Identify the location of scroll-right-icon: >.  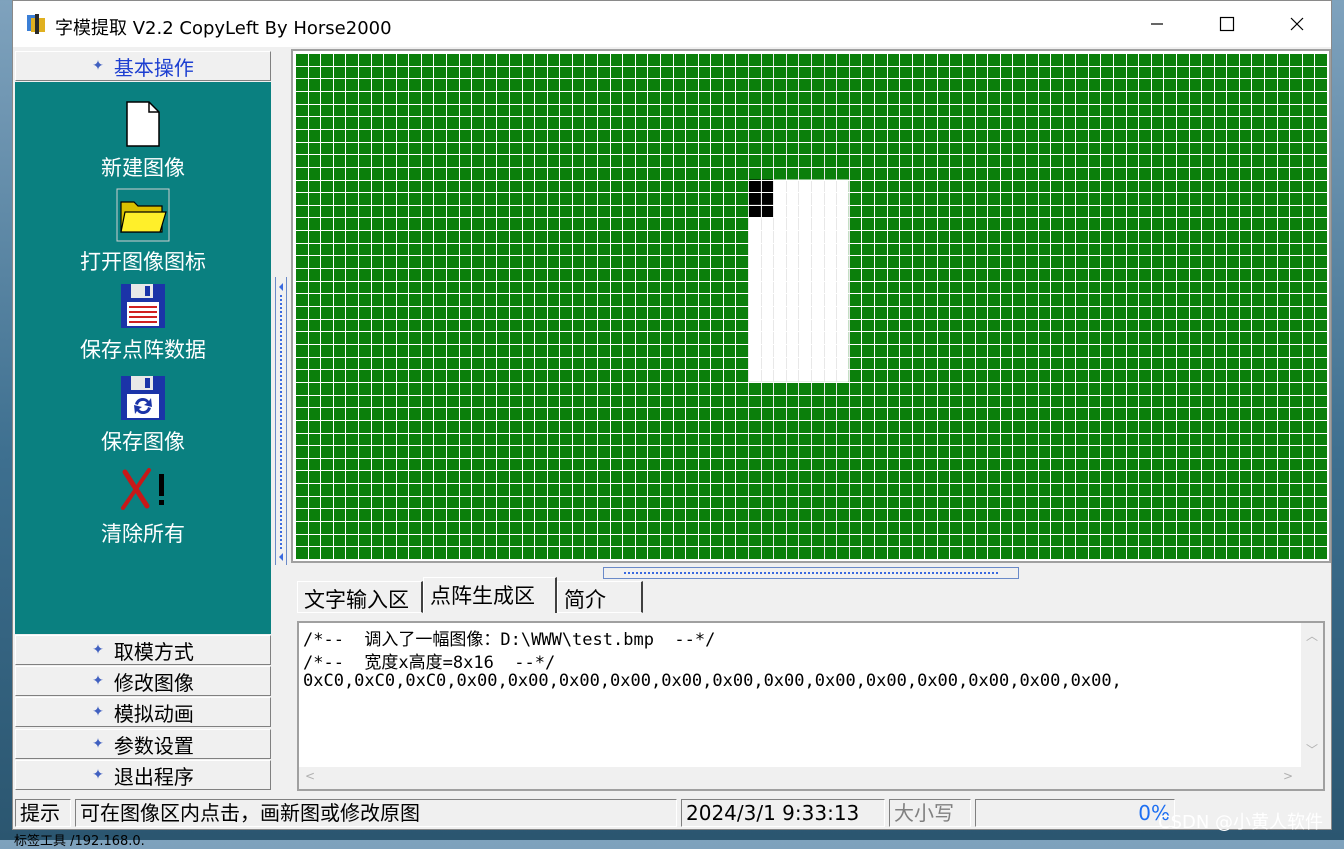
(1288, 776).